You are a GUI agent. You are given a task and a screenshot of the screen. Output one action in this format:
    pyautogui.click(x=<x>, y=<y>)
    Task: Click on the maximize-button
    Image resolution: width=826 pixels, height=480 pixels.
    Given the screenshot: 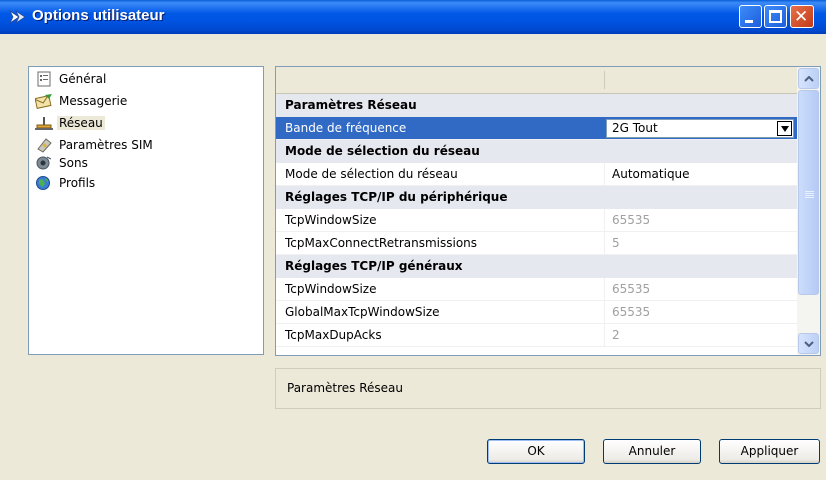 What is the action you would take?
    pyautogui.click(x=775, y=16)
    